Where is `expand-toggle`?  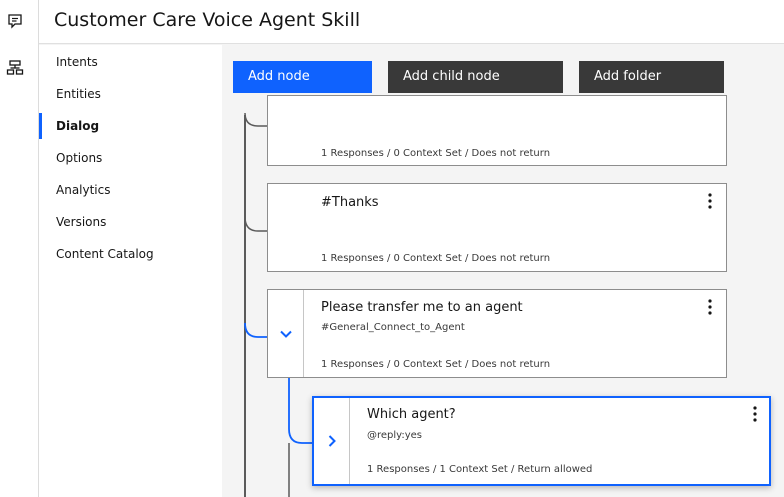 expand-toggle is located at coordinates (332, 441).